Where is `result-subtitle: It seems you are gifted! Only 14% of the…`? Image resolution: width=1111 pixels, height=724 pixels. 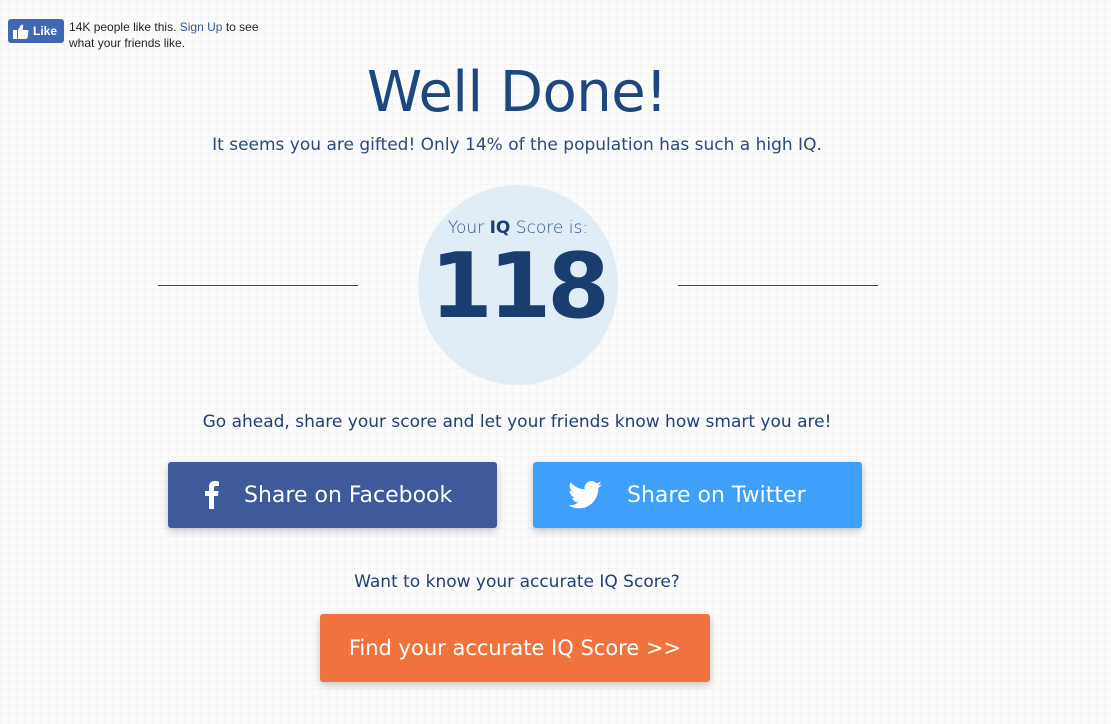
result-subtitle: It seems you are gifted! Only 14% of the… is located at coordinates (517, 145).